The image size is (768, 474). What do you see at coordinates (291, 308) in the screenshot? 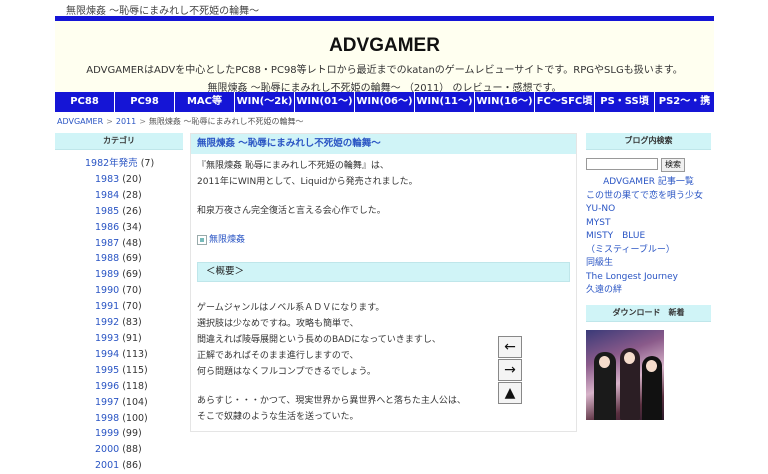
I see `body-line: ゲームジャンルはノベル系ＡＤＶになります。` at bounding box center [291, 308].